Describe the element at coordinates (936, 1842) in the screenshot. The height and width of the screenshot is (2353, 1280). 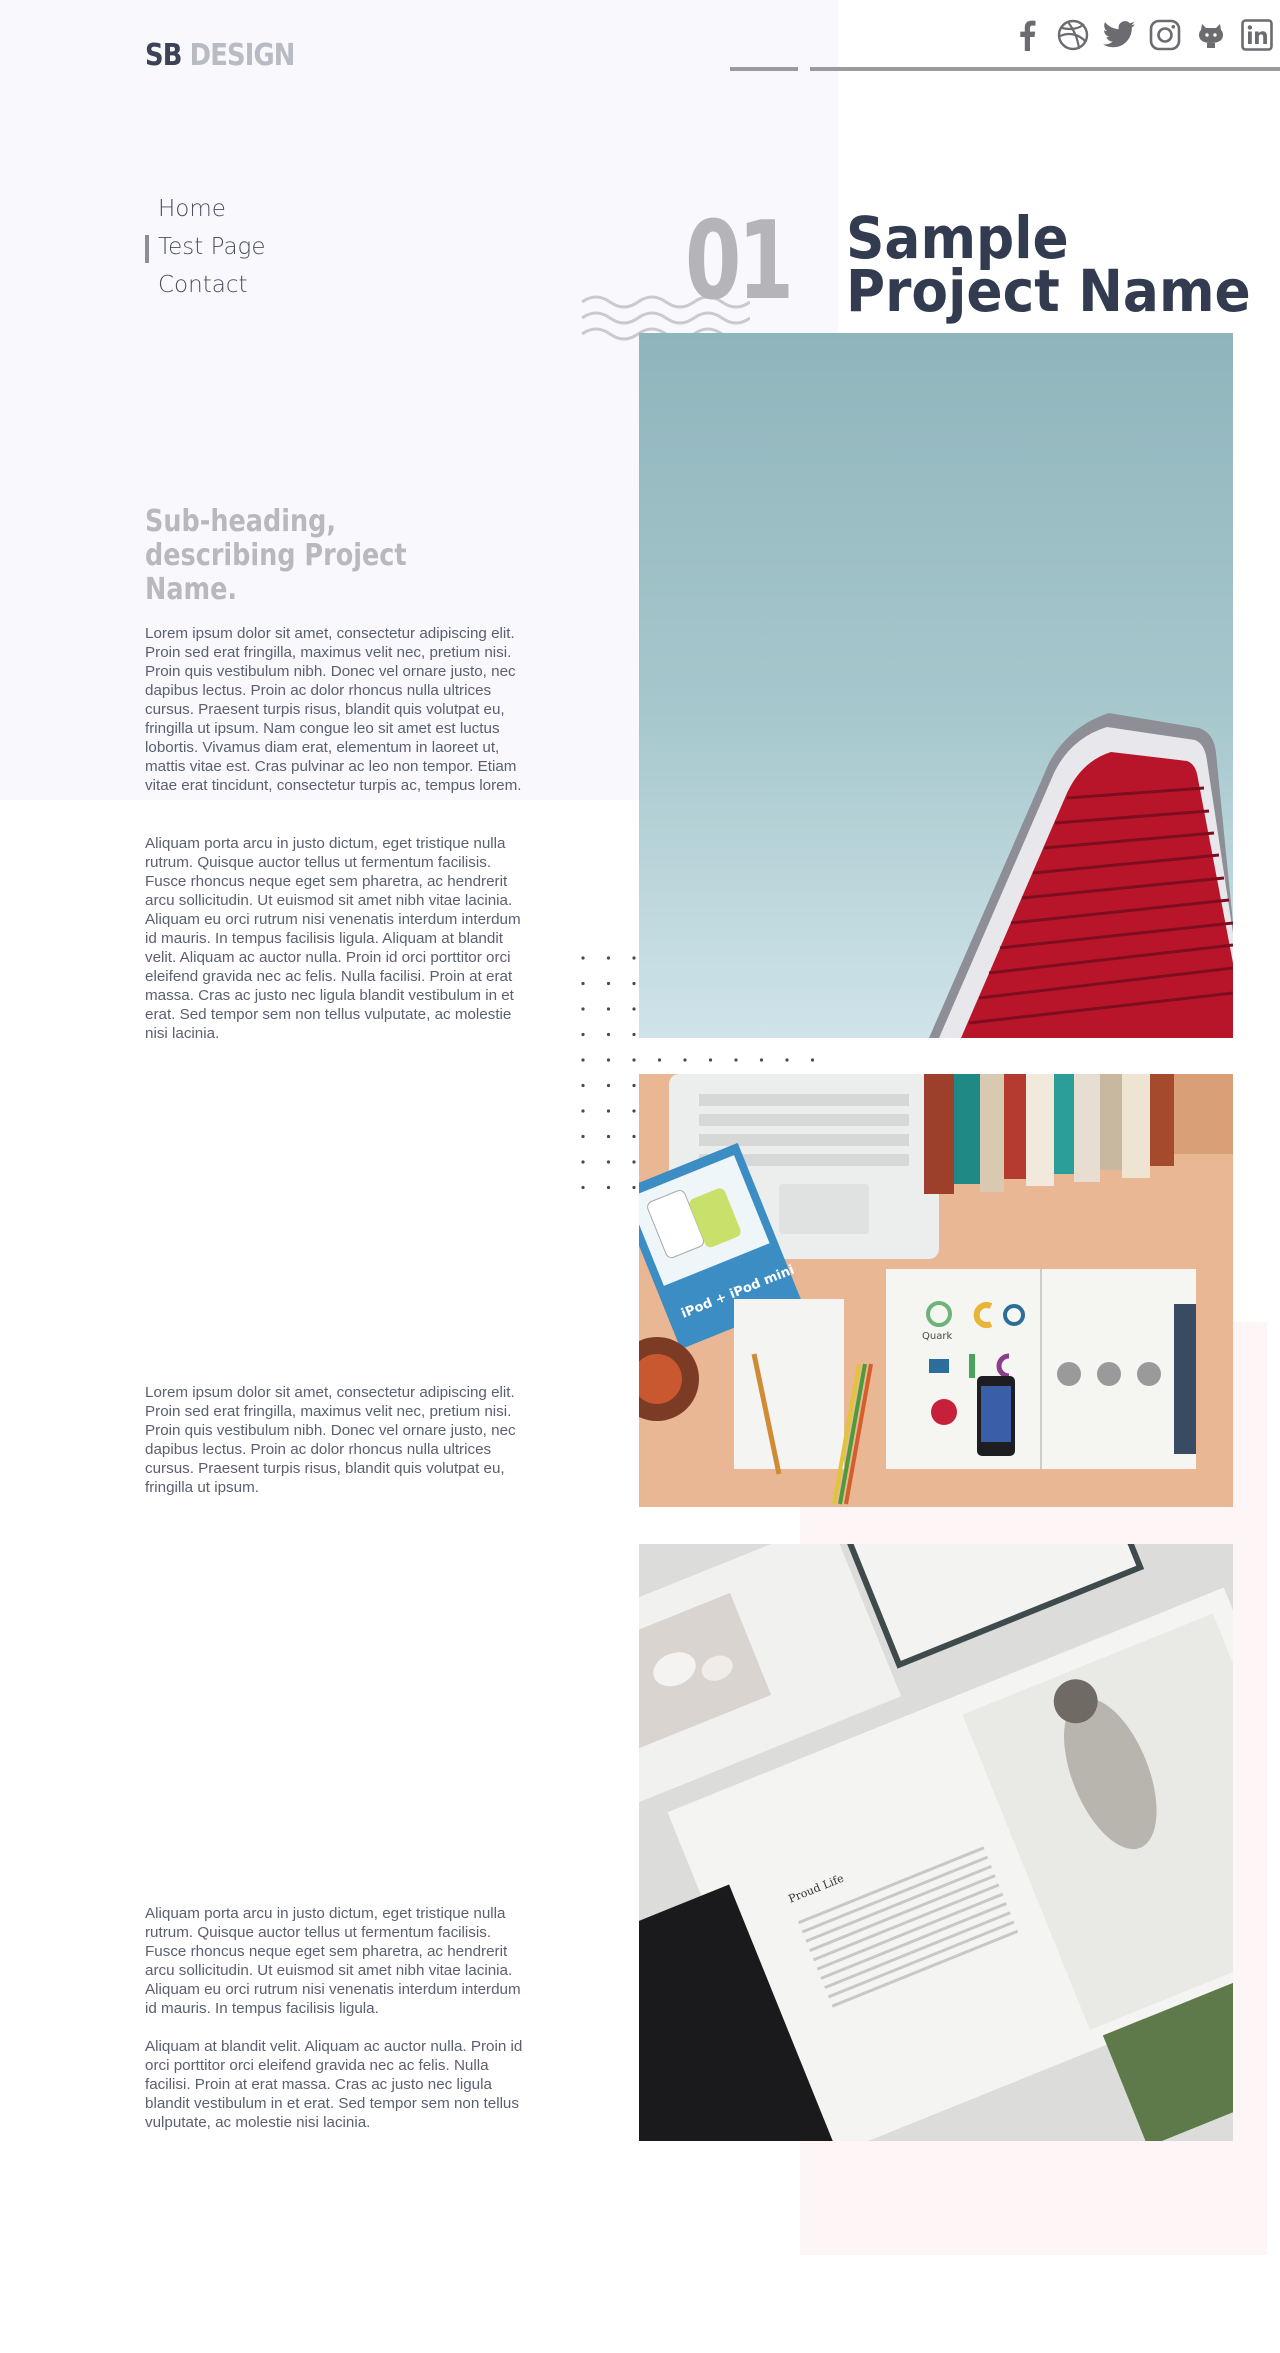
I see `project-image-magazine: Proud Life` at that location.